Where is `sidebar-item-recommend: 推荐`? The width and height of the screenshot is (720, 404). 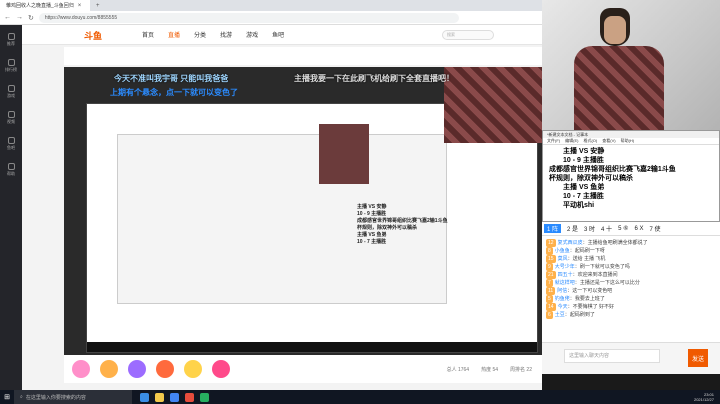
sidebar-item-recommend: 推荐 is located at coordinates (11, 40).